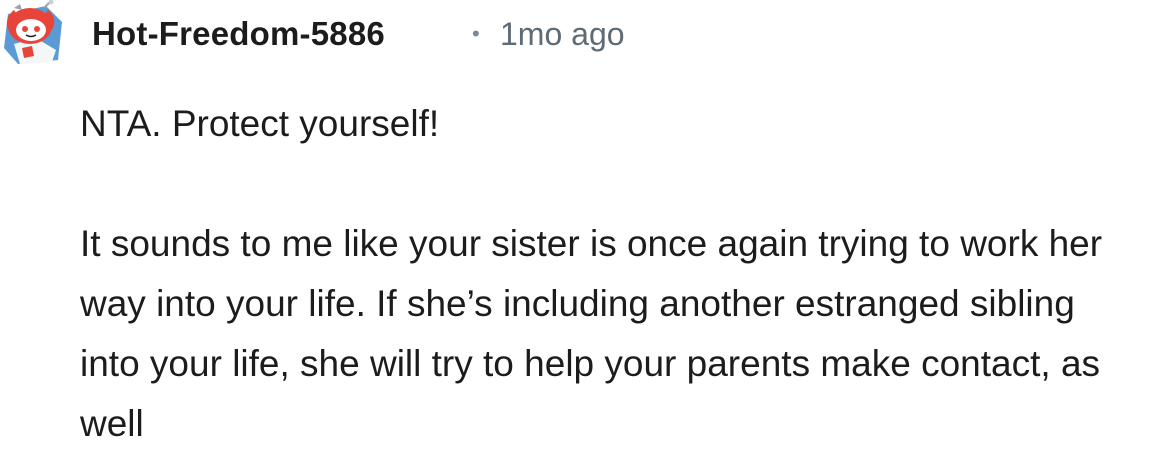 This screenshot has width=1149, height=454. Describe the element at coordinates (238, 34) in the screenshot. I see `comment-author: Hot-Freedom-5886` at that location.